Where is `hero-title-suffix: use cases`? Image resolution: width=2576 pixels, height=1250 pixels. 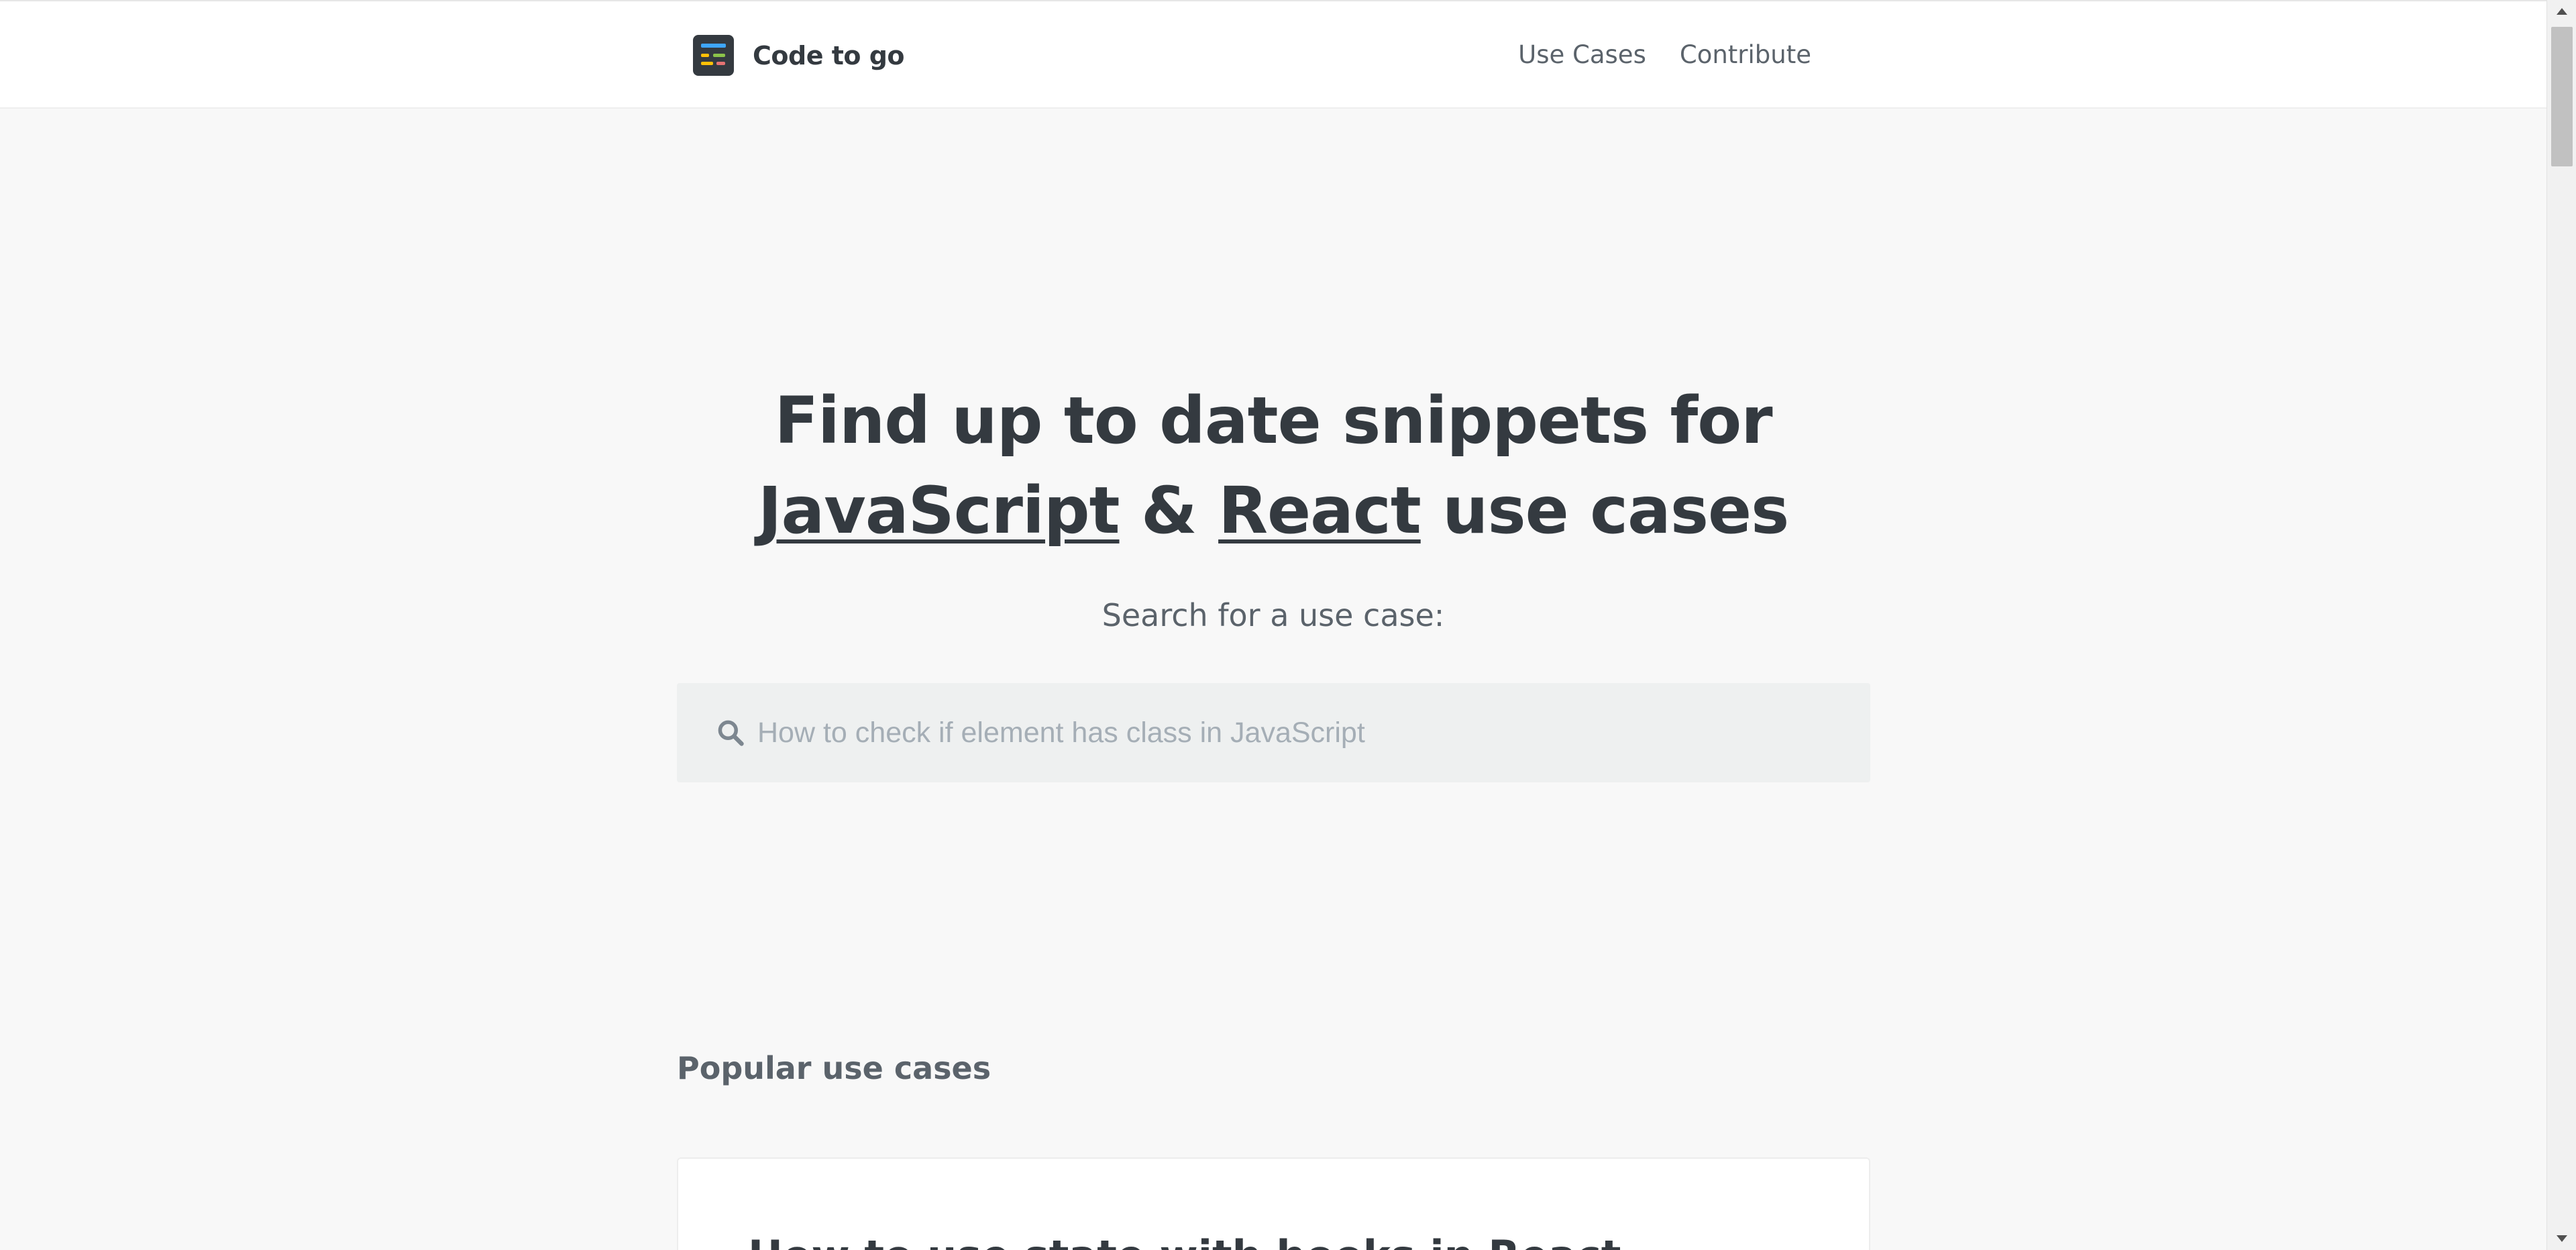 hero-title-suffix: use cases is located at coordinates (1615, 510).